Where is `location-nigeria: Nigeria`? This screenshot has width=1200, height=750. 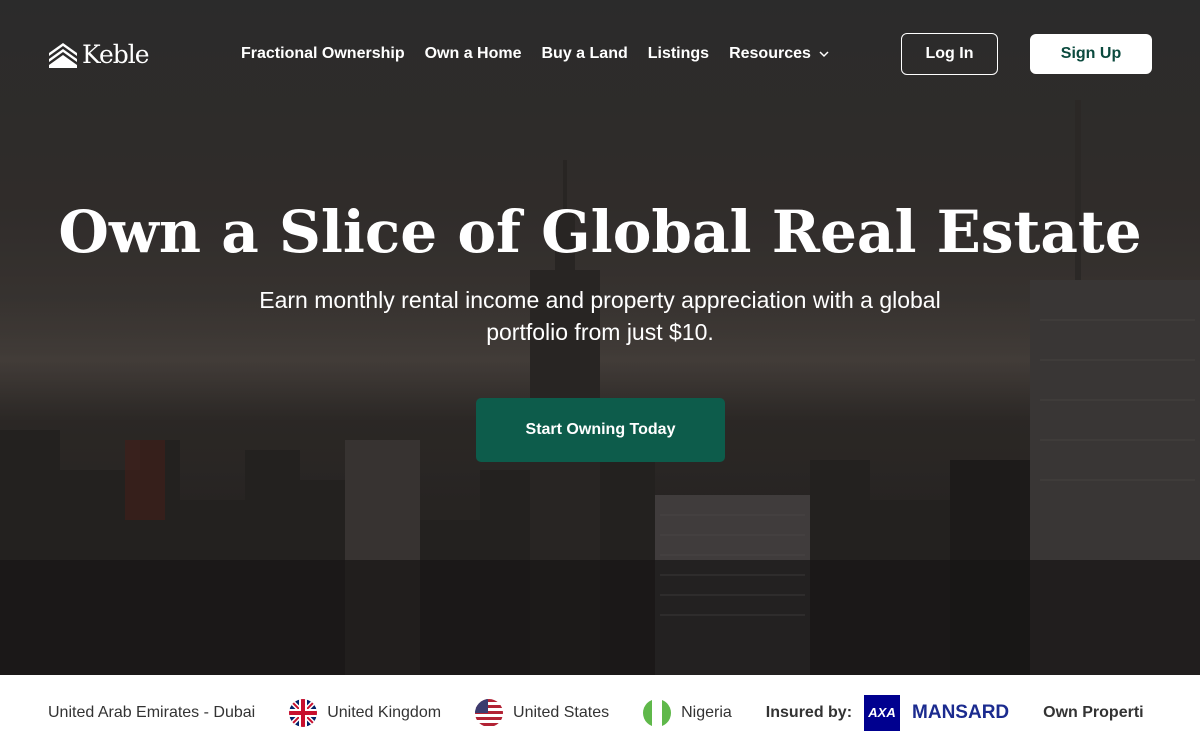
location-nigeria: Nigeria is located at coordinates (687, 712).